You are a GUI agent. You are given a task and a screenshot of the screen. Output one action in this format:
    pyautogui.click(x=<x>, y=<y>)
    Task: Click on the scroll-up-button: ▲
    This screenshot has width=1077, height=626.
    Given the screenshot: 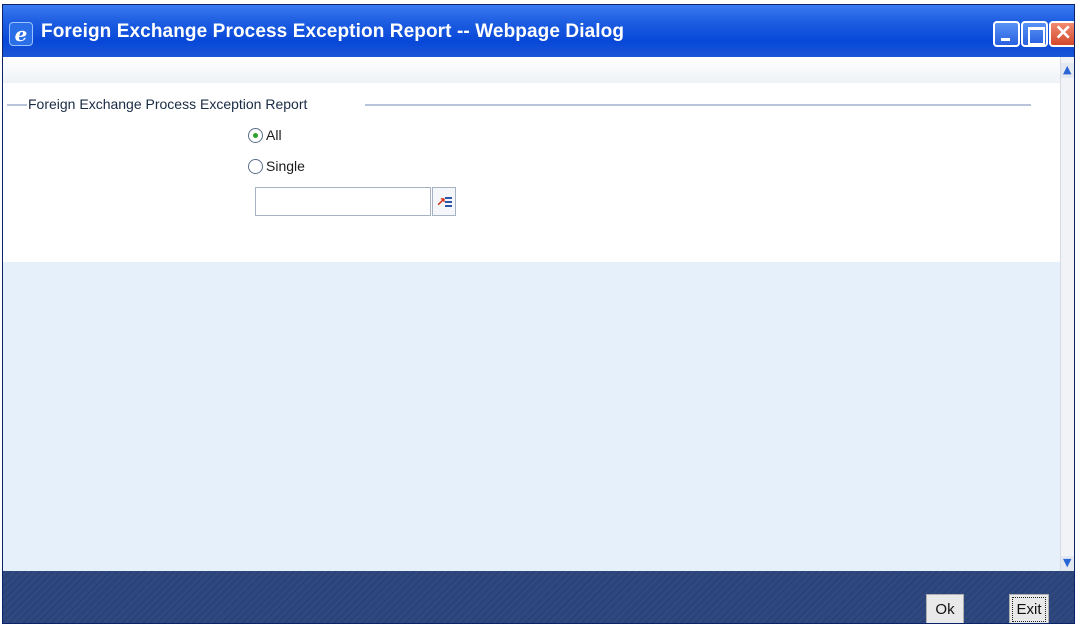 What is the action you would take?
    pyautogui.click(x=1067, y=70)
    